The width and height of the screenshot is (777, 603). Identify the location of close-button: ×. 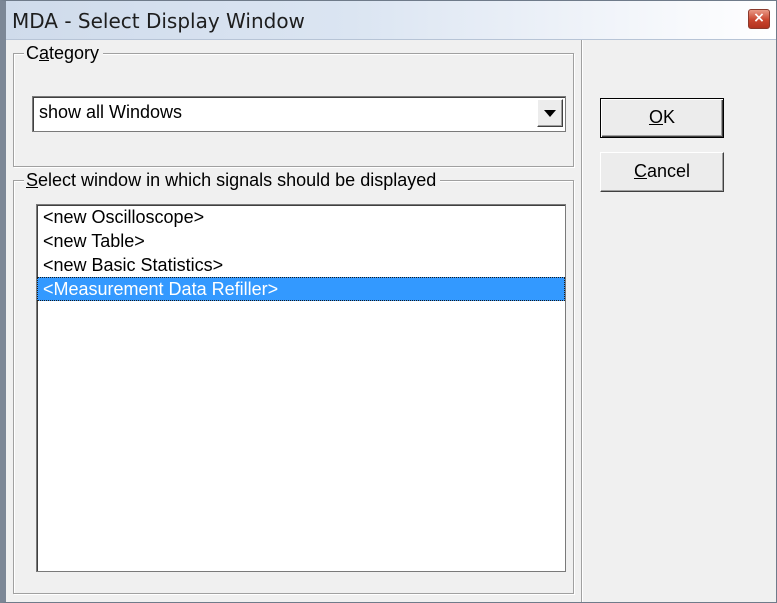
(759, 19).